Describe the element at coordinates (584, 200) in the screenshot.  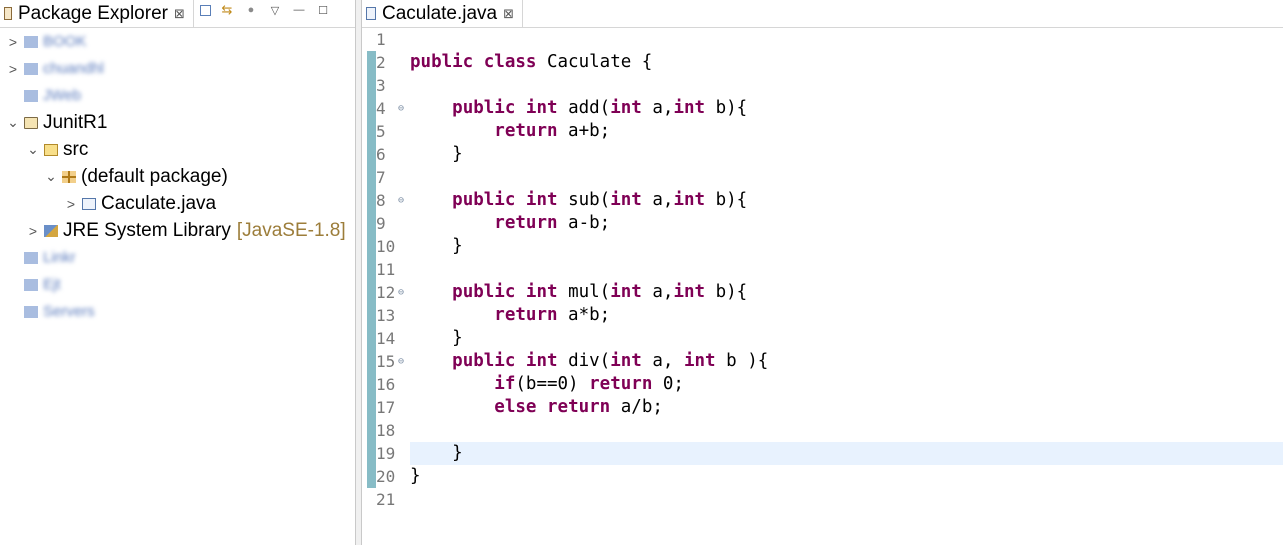
I see `code-token: sub(` at that location.